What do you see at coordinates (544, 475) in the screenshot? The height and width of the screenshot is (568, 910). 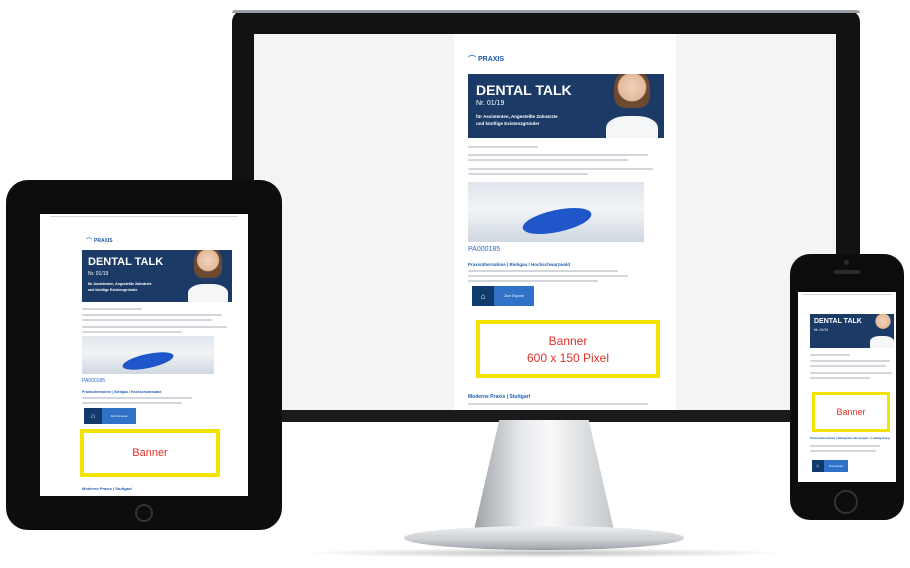 I see `monitor-stand-neck` at bounding box center [544, 475].